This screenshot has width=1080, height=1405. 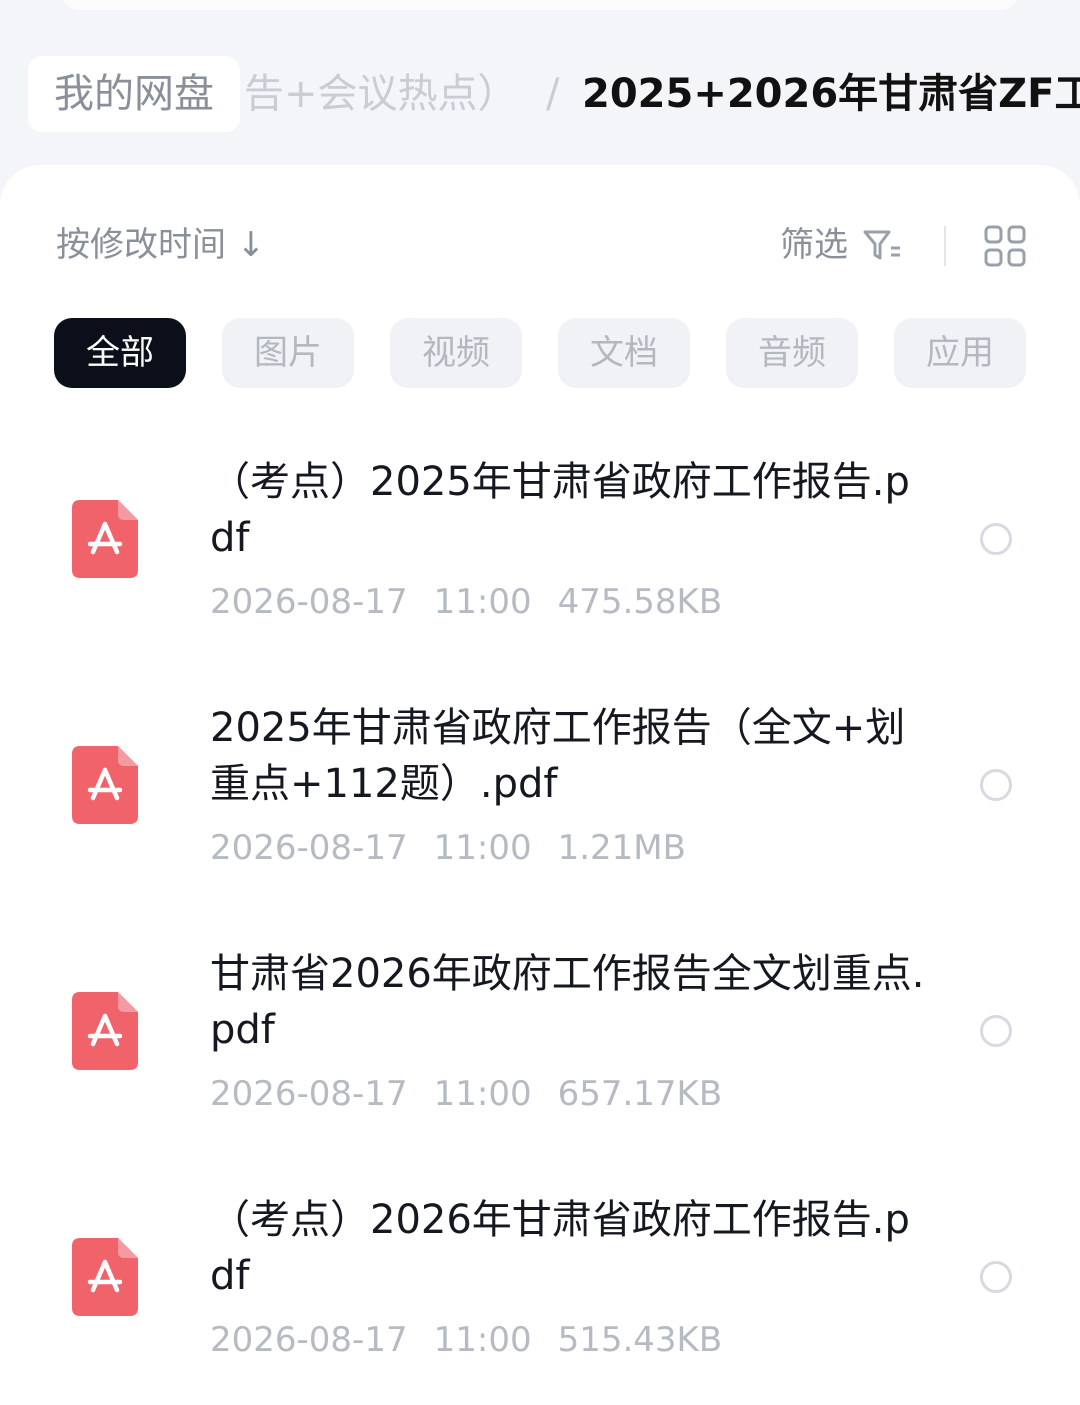 What do you see at coordinates (288, 353) in the screenshot?
I see `tab-images: 图片` at bounding box center [288, 353].